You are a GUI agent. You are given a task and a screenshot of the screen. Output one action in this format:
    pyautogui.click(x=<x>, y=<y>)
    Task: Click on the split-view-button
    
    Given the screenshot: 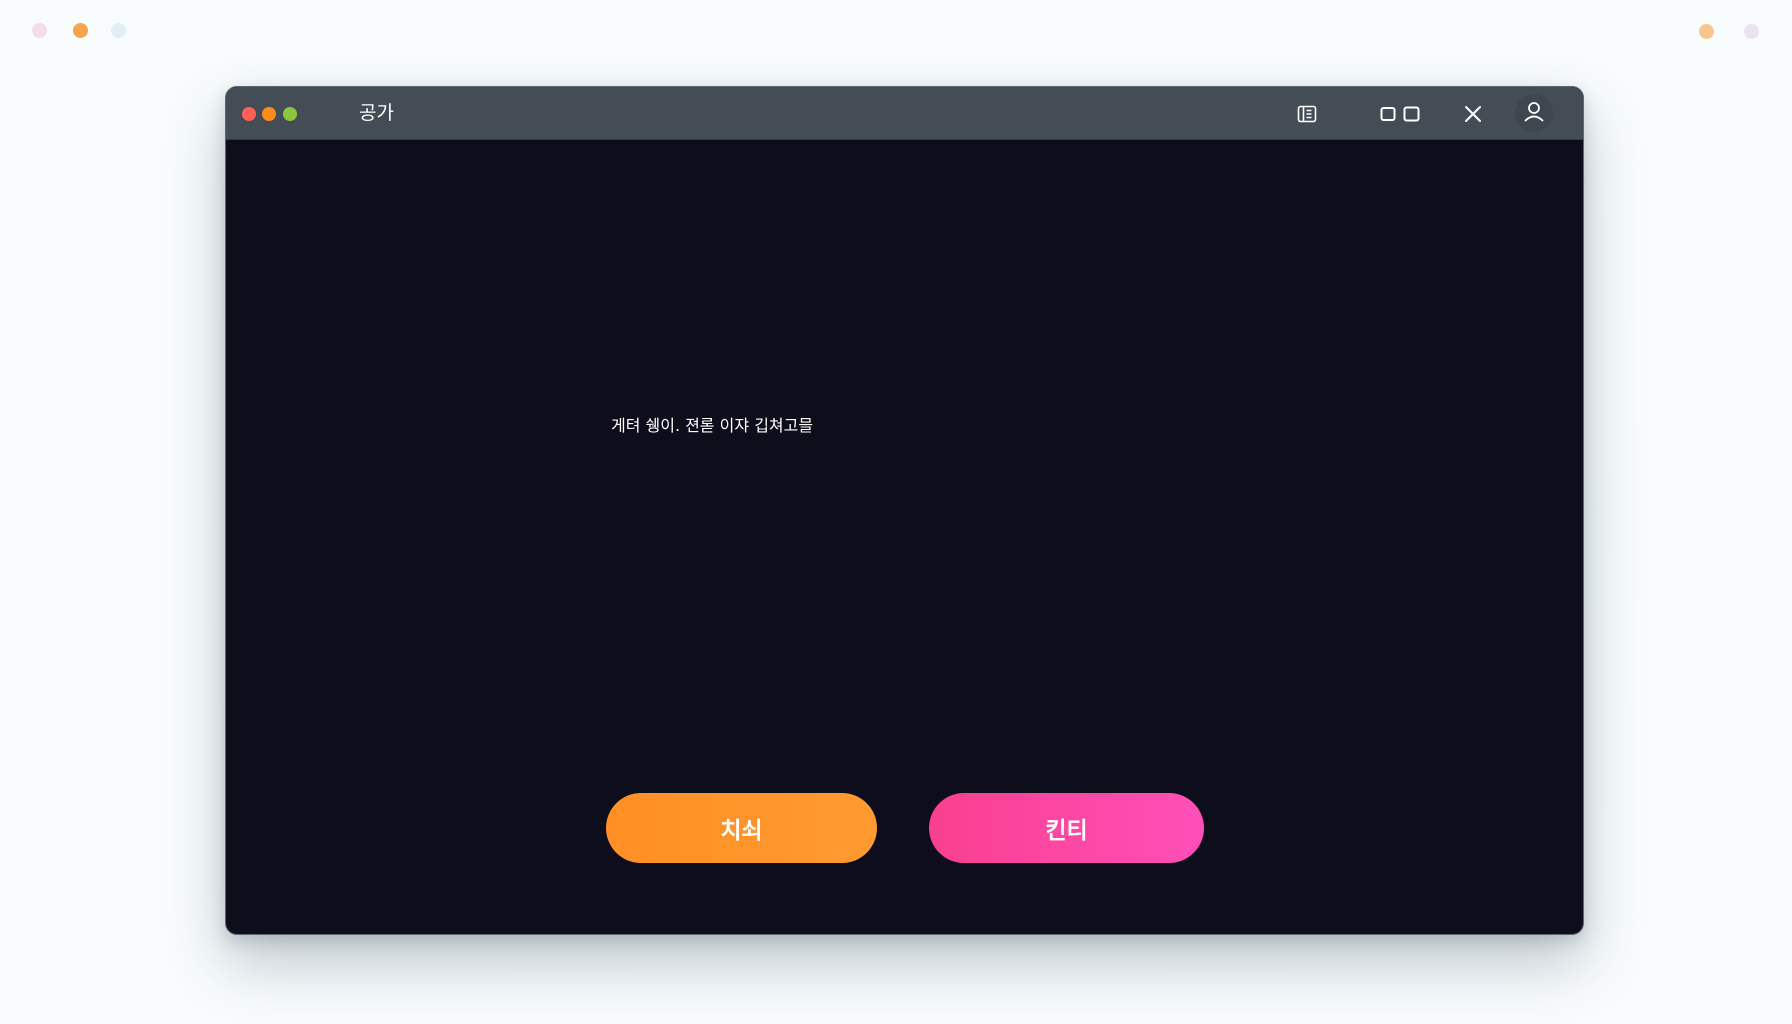 What is the action you would take?
    pyautogui.click(x=1400, y=114)
    